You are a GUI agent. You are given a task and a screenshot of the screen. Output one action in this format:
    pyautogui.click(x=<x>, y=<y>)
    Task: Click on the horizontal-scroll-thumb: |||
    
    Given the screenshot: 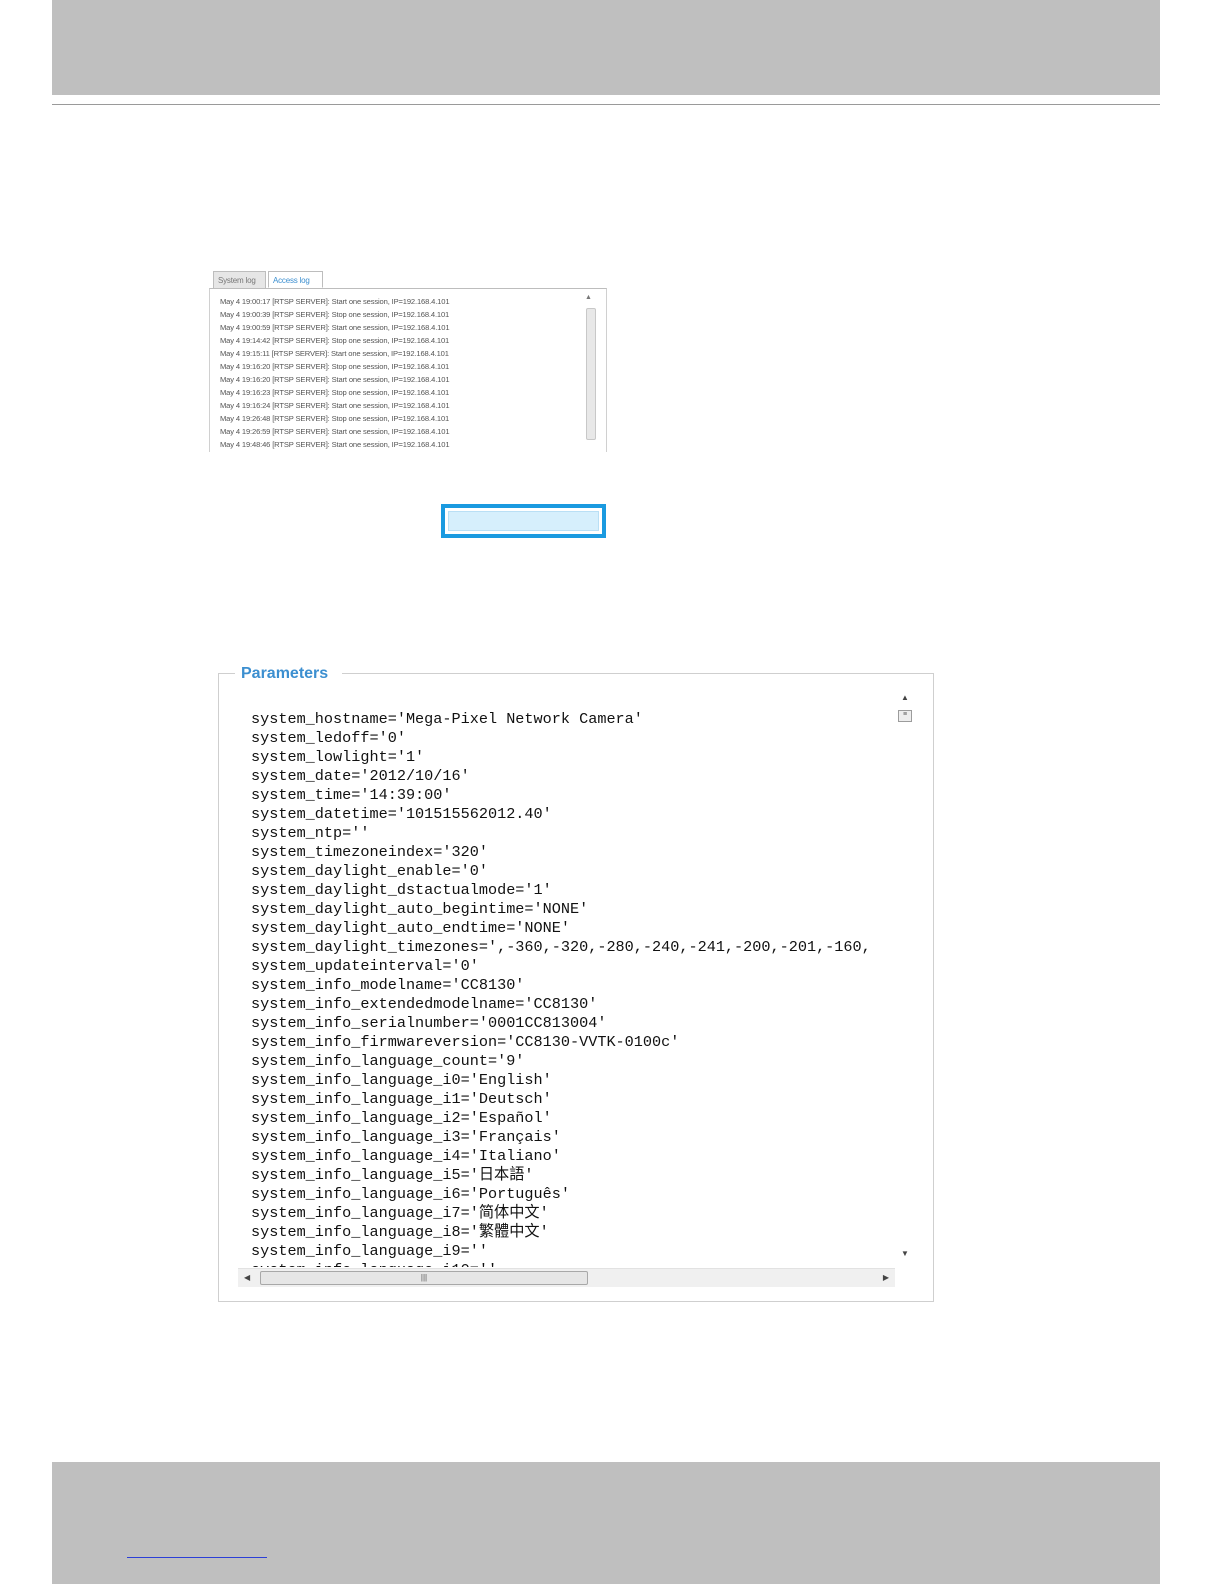 What is the action you would take?
    pyautogui.click(x=424, y=1278)
    